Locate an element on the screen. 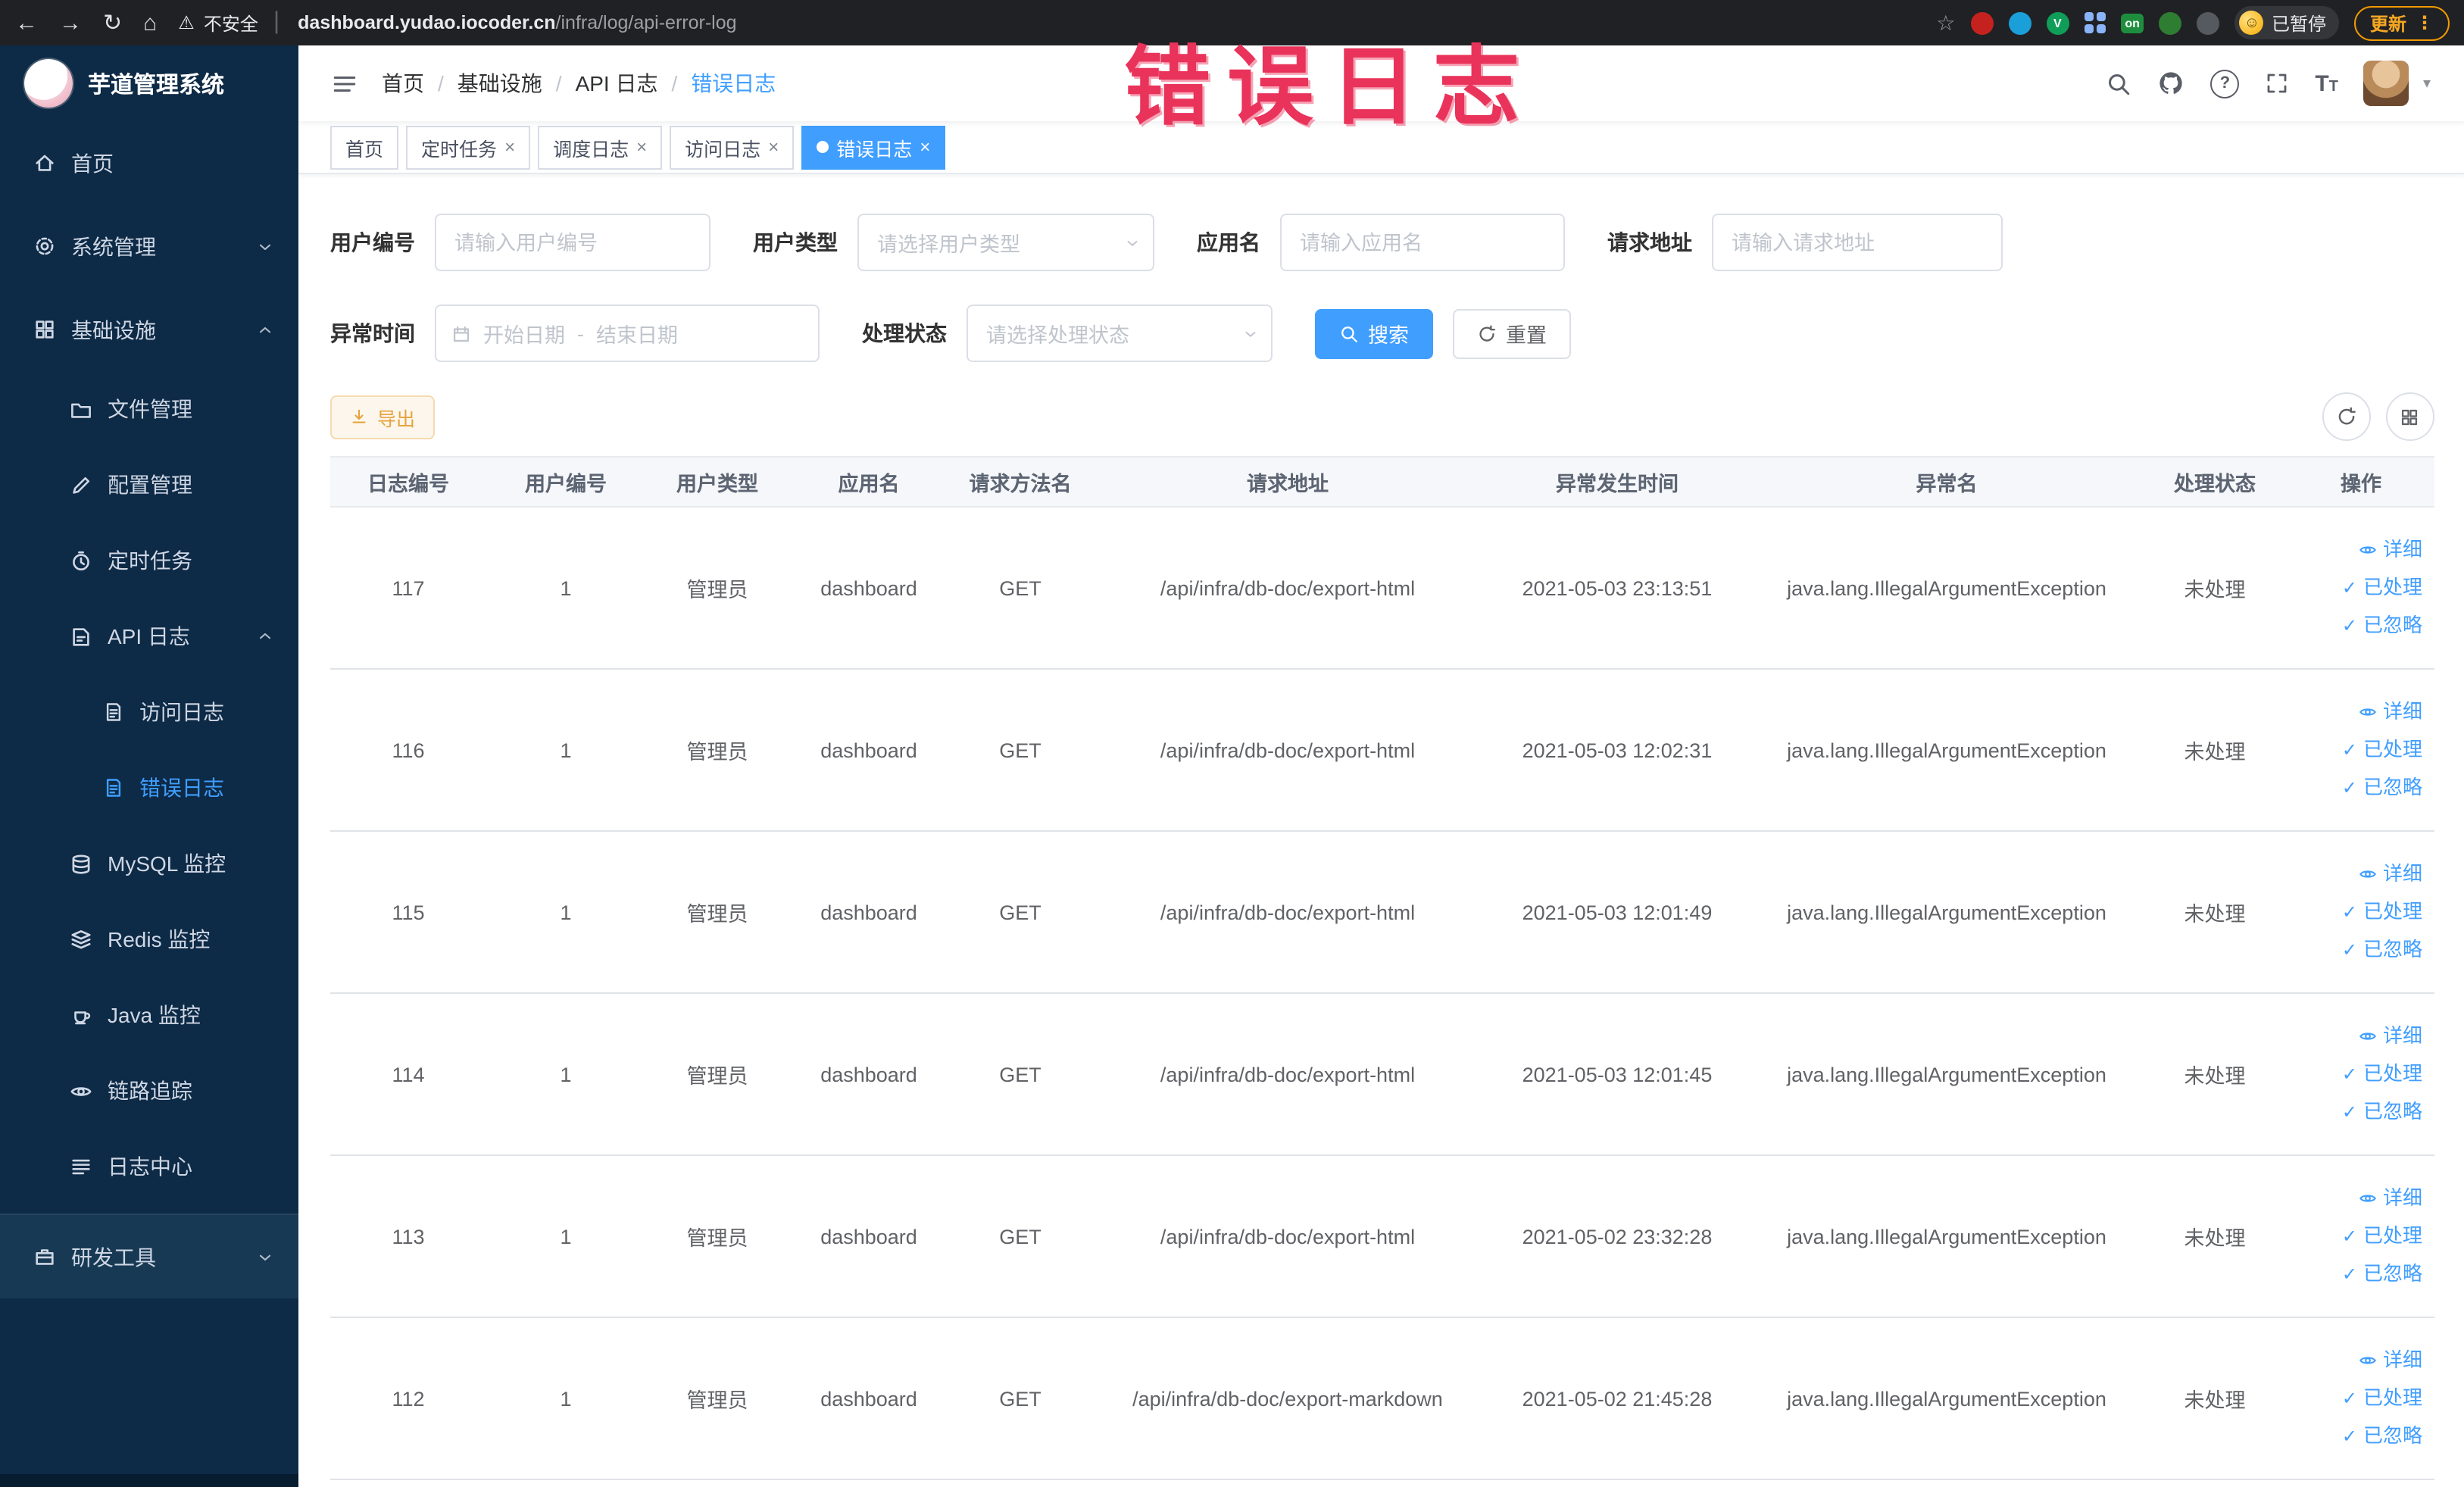  sidebar-item-log-center: 日志中心 is located at coordinates (149, 1166).